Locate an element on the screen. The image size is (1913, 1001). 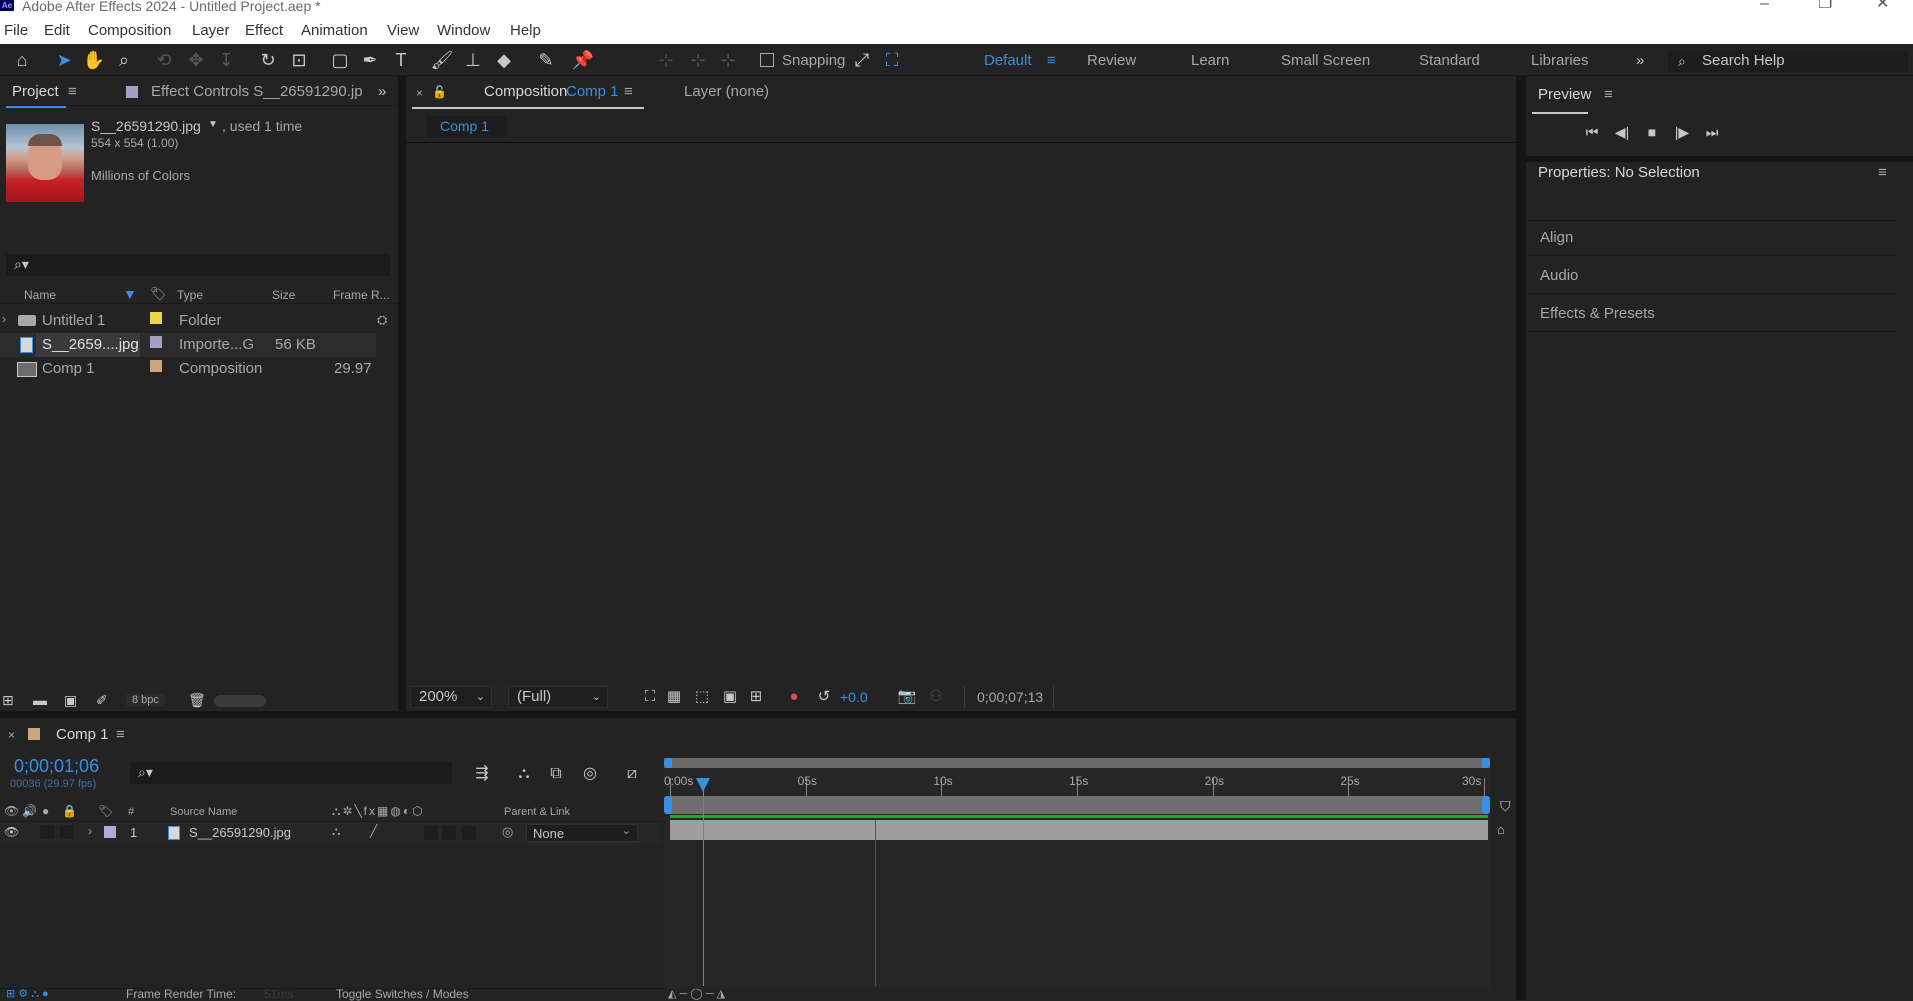
project-item-composition: Comp 1 Composition 29.97 is located at coordinates (198, 369).